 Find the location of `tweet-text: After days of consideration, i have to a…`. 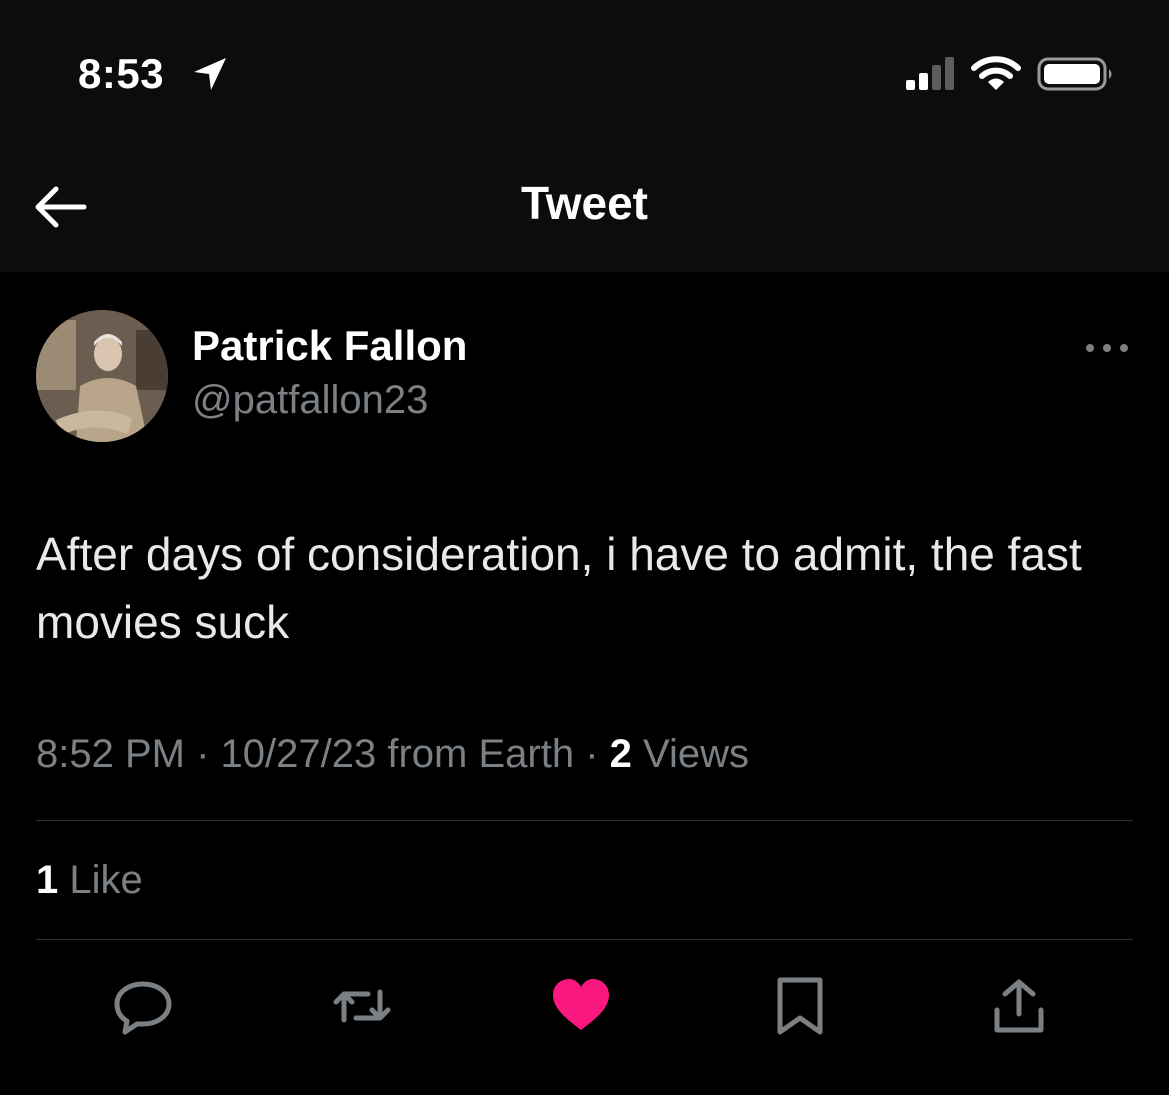

tweet-text: After days of consideration, i have to a… is located at coordinates (559, 588).